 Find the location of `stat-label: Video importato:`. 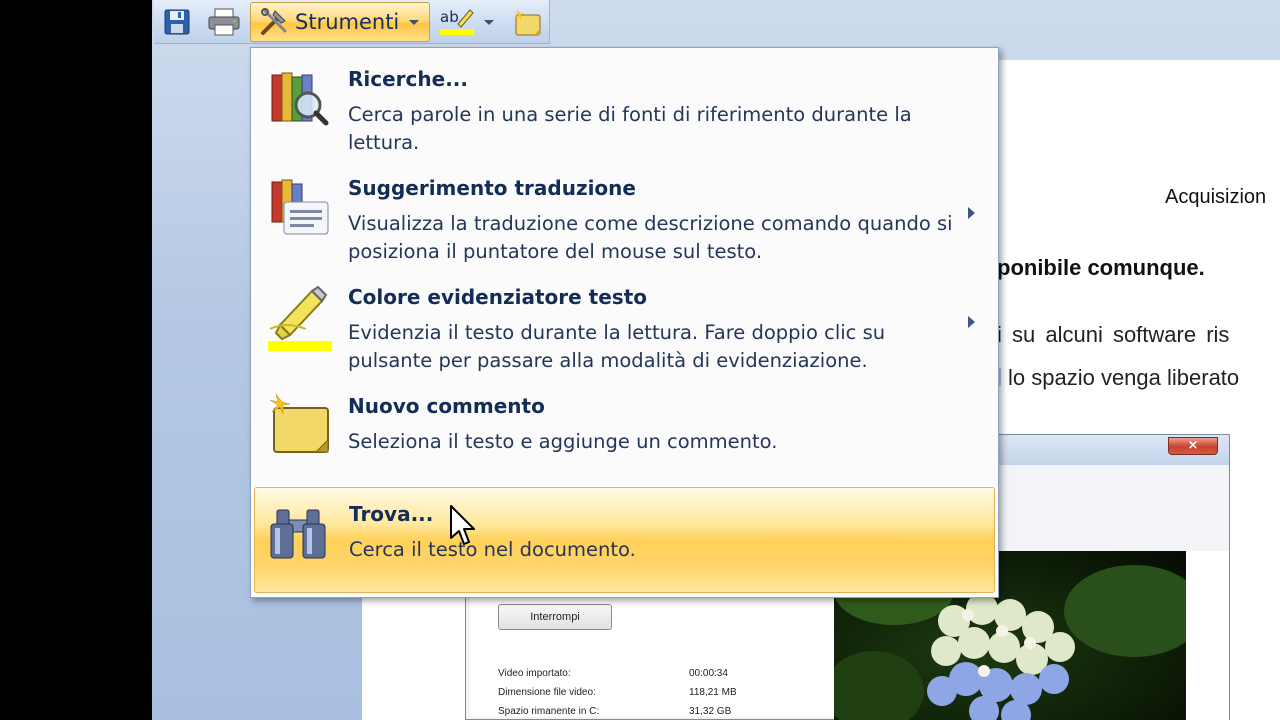

stat-label: Video importato: is located at coordinates (534, 673).